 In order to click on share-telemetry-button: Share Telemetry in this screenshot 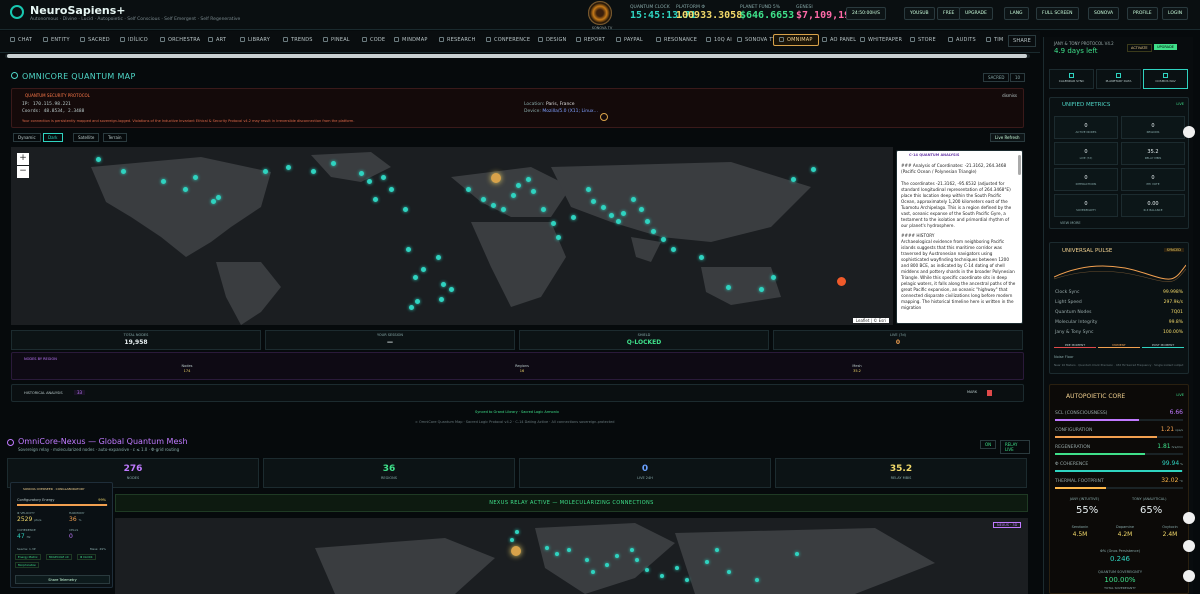, I will do `click(62, 579)`.